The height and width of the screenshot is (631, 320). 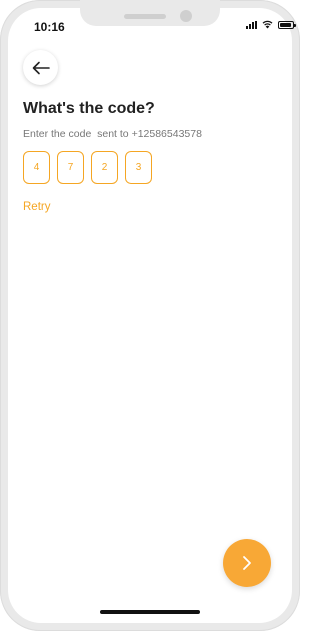 I want to click on battery-icon, so click(x=287, y=24).